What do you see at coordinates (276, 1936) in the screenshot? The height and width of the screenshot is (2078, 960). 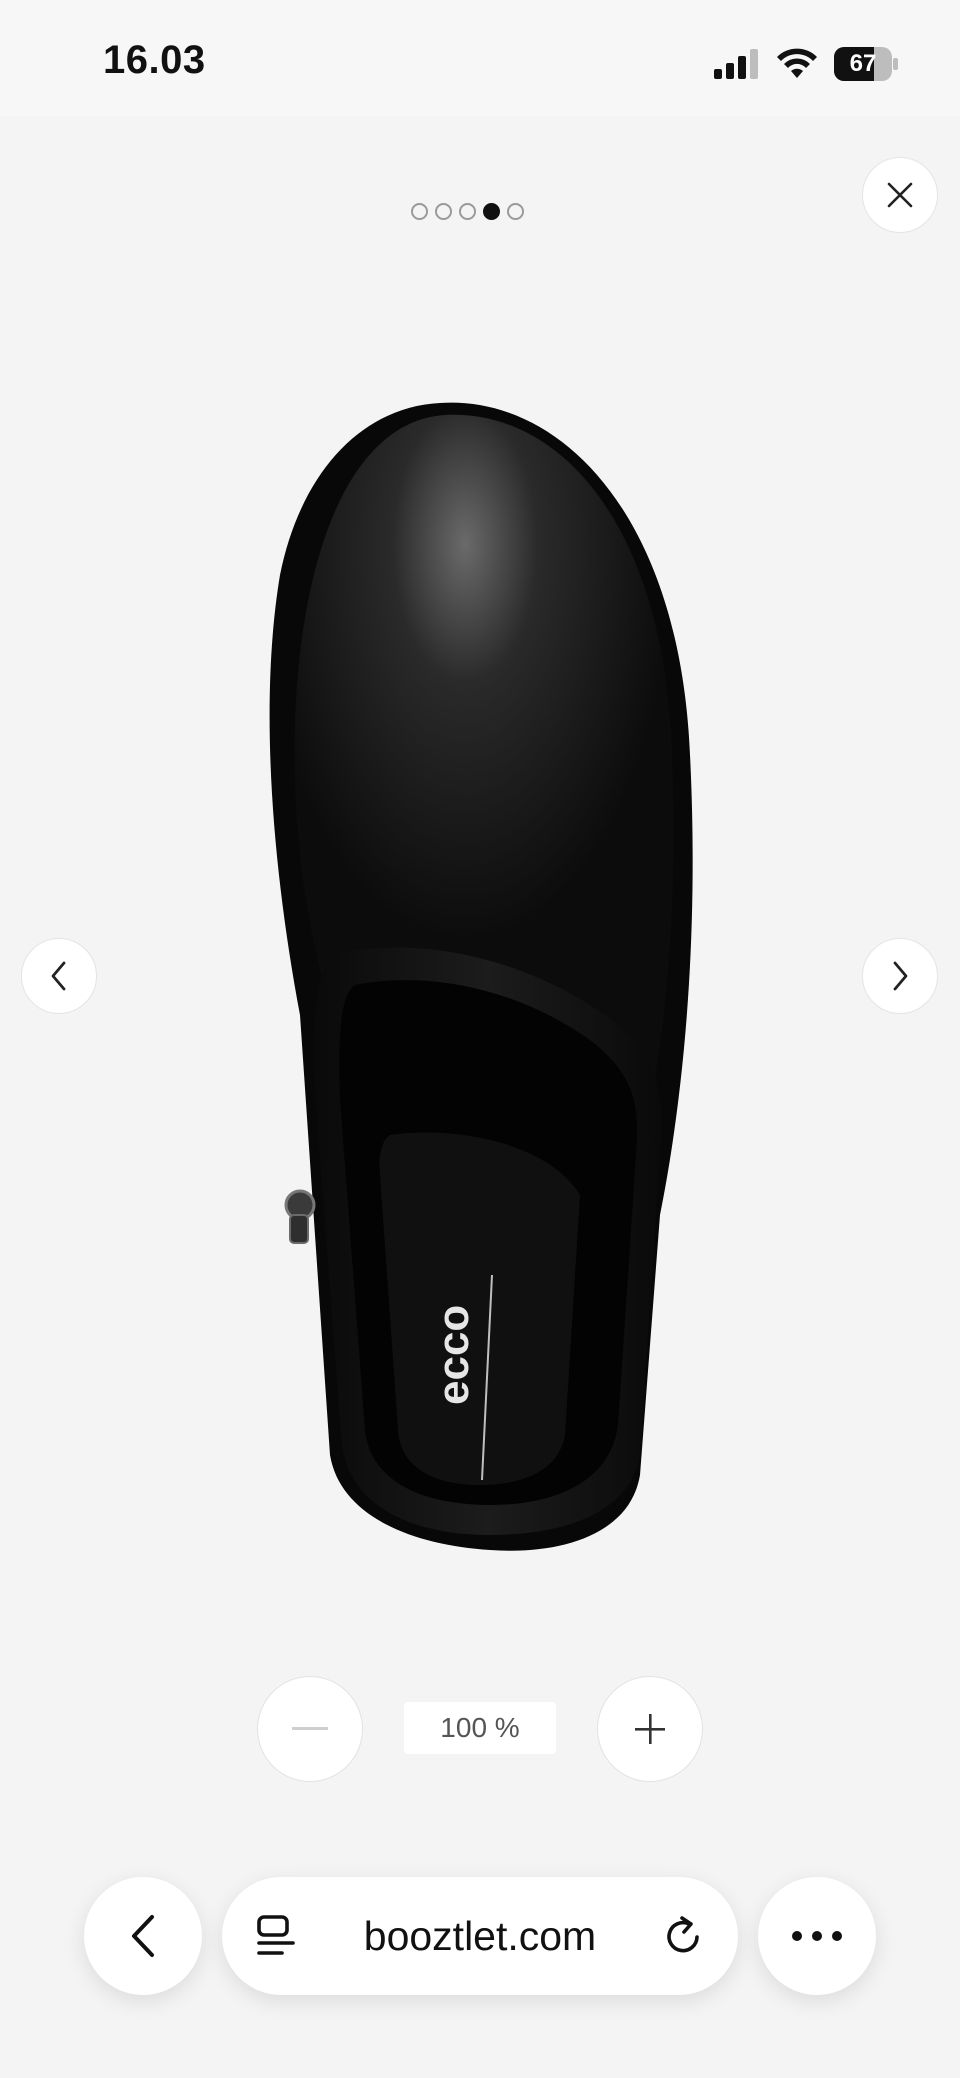 I see `page-menu-icon` at bounding box center [276, 1936].